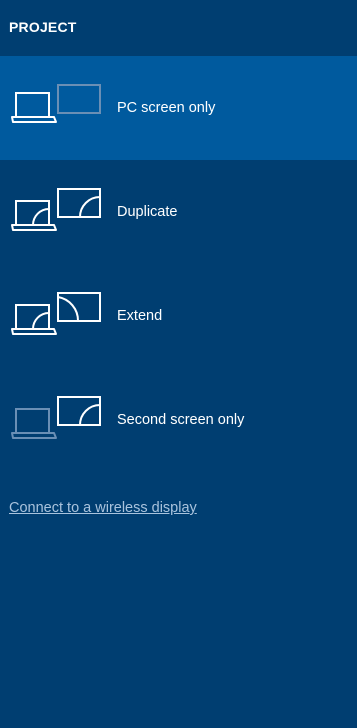 The height and width of the screenshot is (728, 357). I want to click on extend-icon, so click(58, 316).